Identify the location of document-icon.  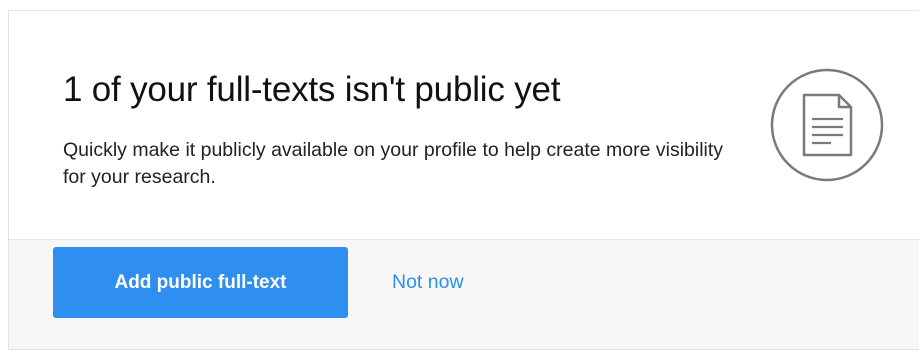
(827, 125).